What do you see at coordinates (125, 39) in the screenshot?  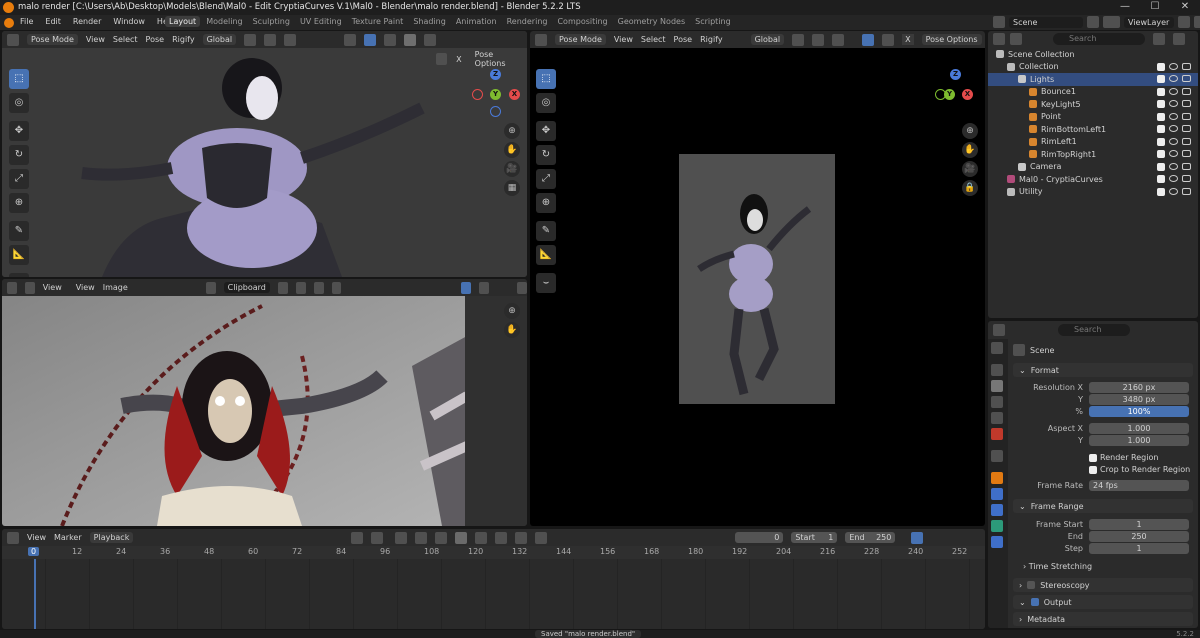 I see `select-menu: Select` at bounding box center [125, 39].